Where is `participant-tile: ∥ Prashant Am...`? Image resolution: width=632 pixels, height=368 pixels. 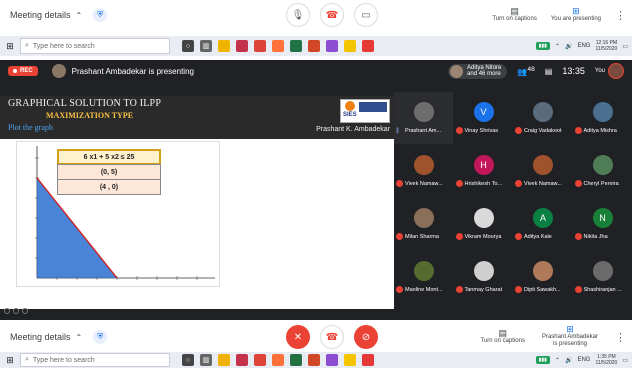
participant-tile: ∥ Prashant Am... is located at coordinates (423, 118).